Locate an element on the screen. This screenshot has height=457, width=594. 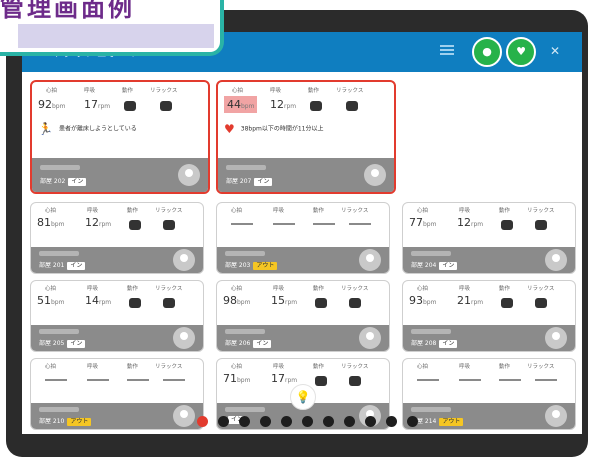
empty-relax is located at coordinates (546, 380).